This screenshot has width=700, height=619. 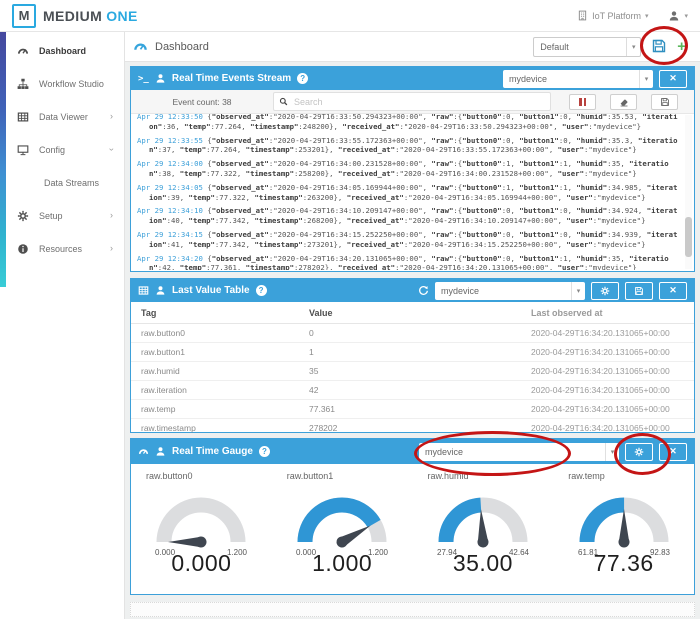 I want to click on events-toolbar: Event count: 38, so click(x=412, y=102).